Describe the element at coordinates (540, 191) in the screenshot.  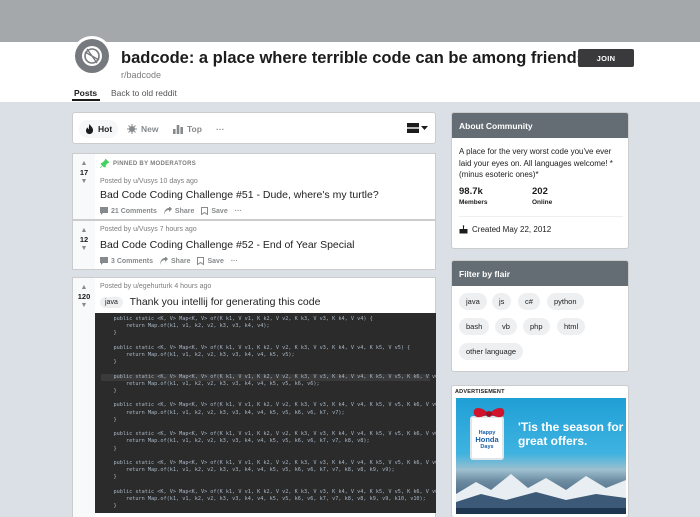
I see `online-count: 202` at that location.